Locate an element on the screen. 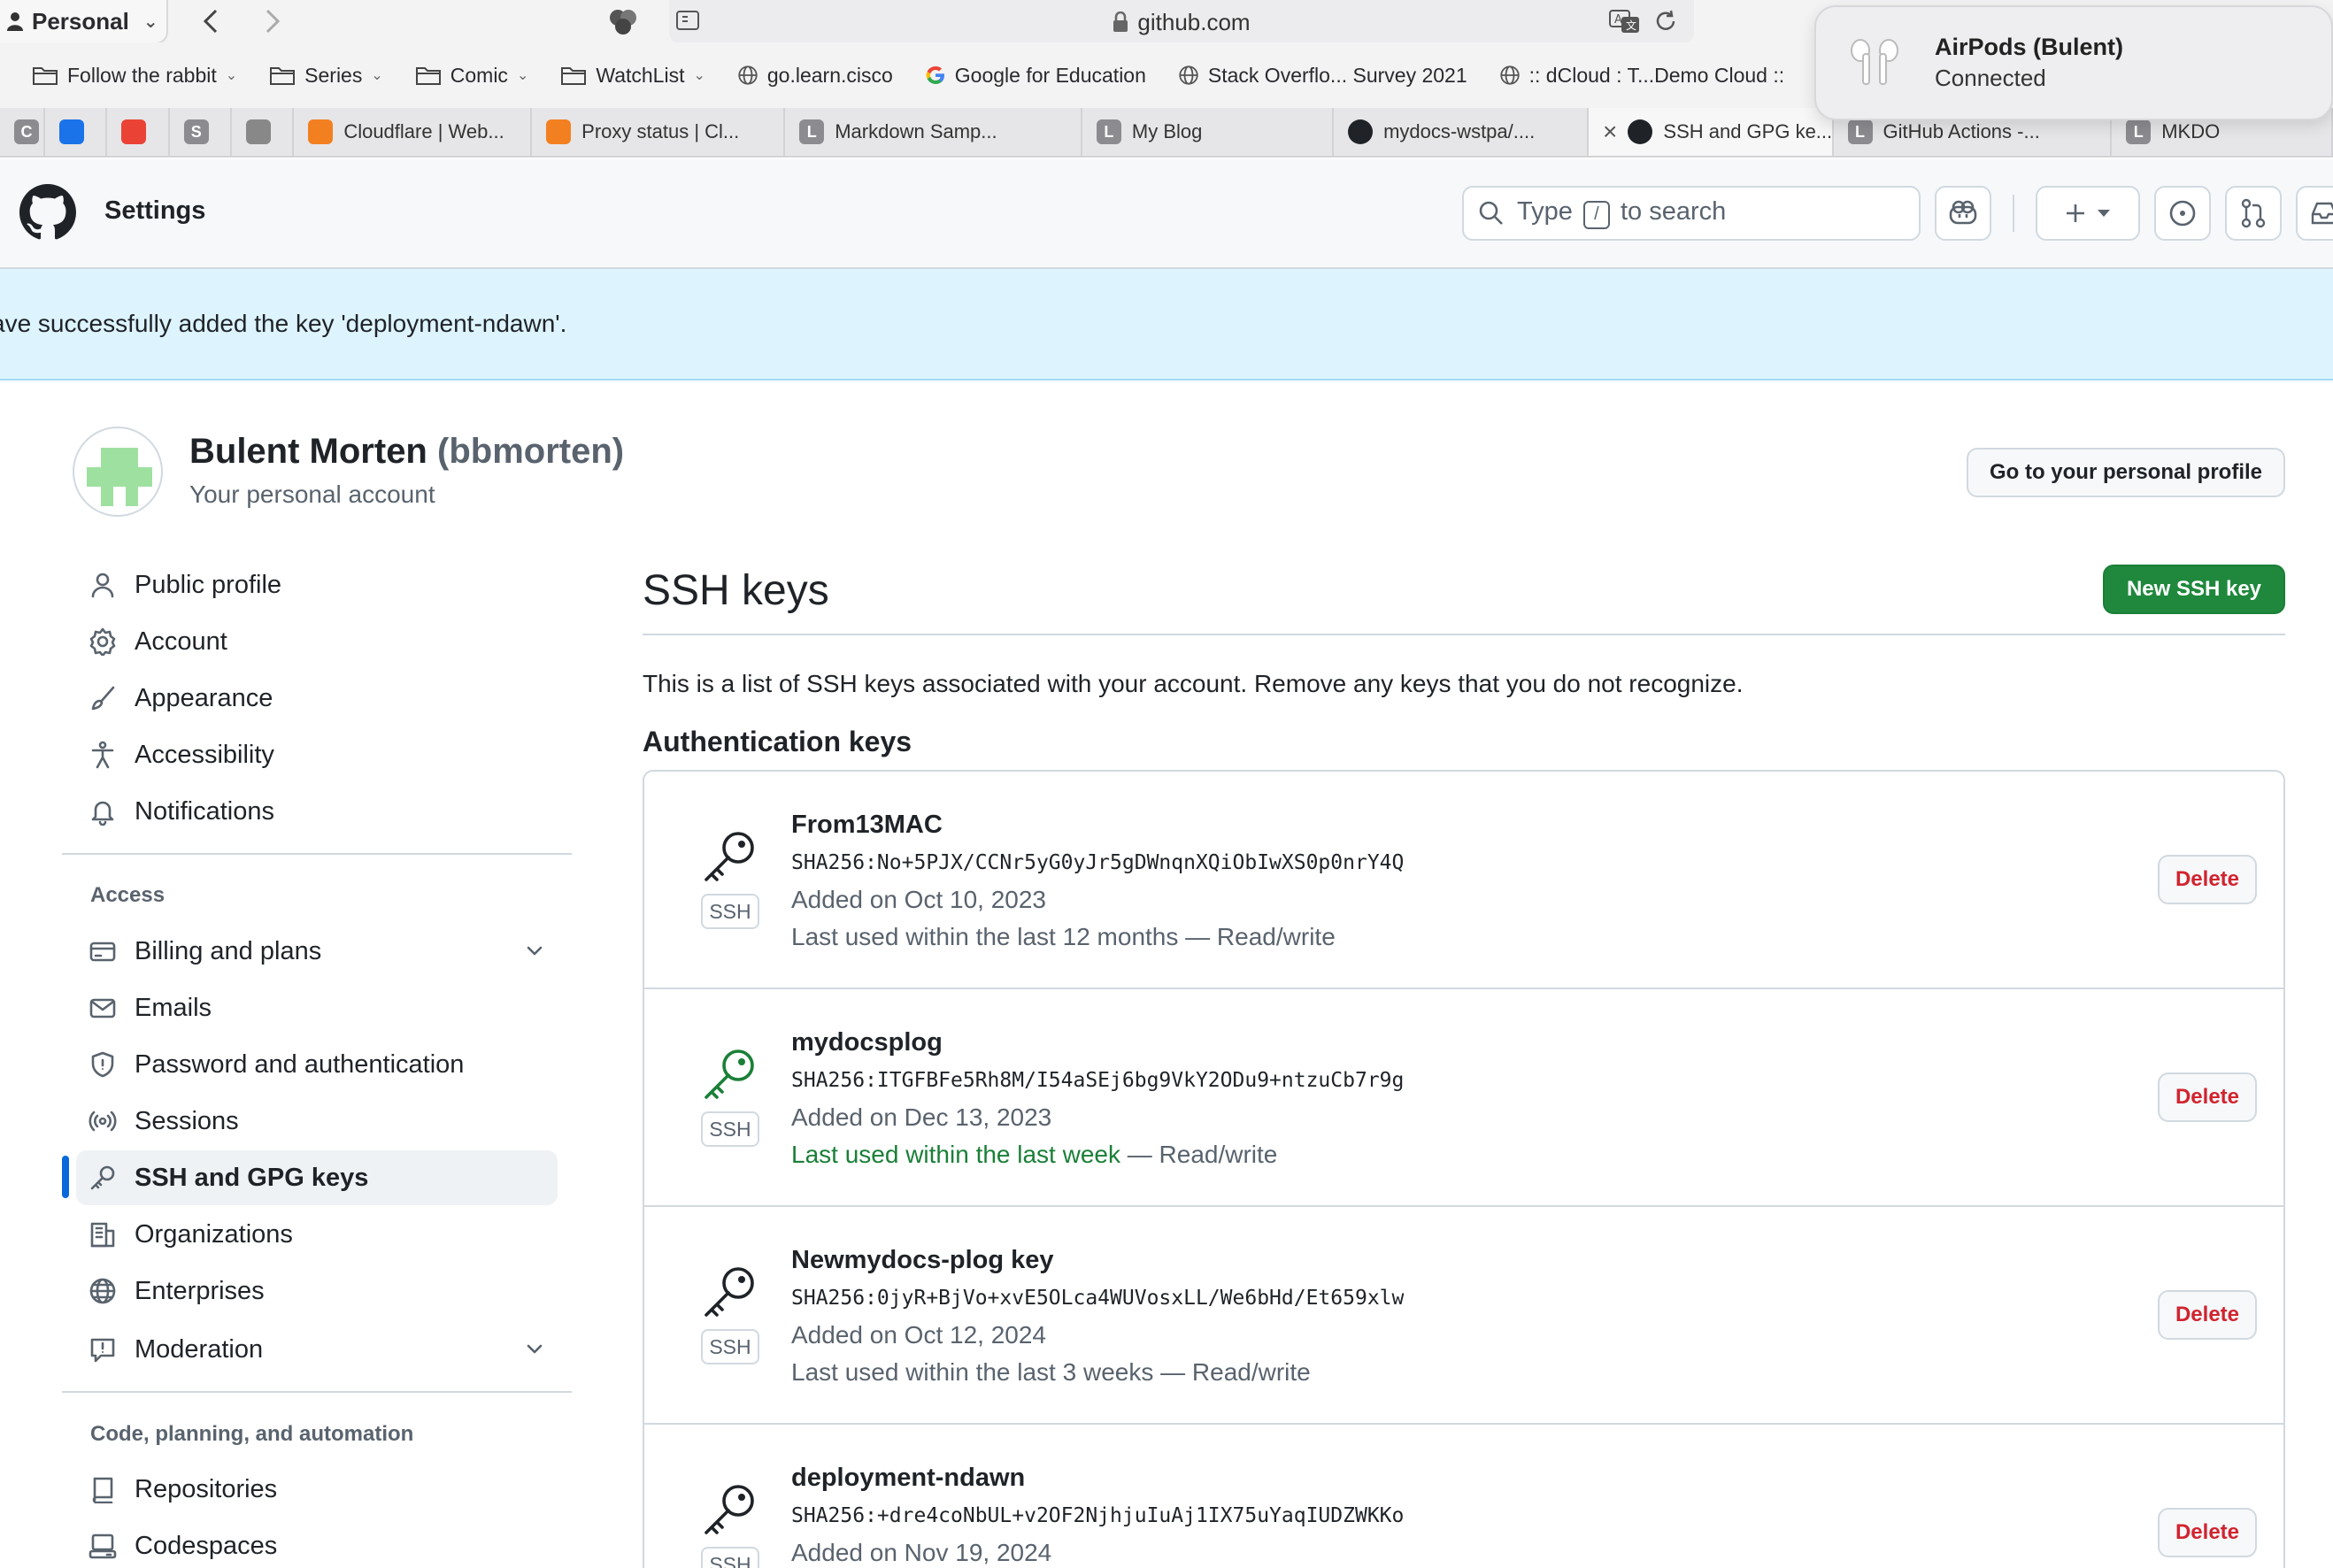  sidebar-toggle-icon is located at coordinates (687, 23).